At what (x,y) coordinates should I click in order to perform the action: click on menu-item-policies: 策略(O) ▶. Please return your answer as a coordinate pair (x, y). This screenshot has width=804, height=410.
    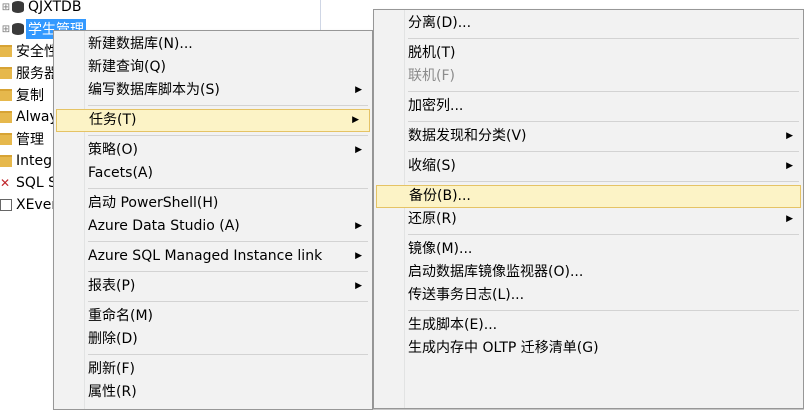
    Looking at the image, I should click on (213, 150).